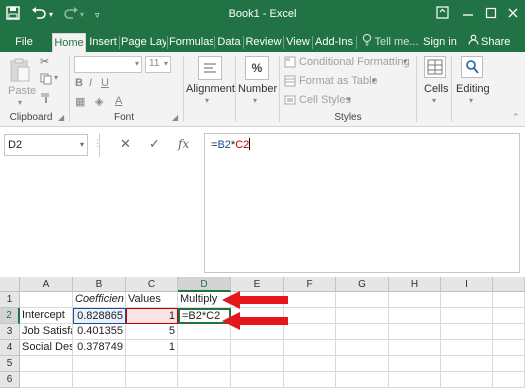  Describe the element at coordinates (467, 380) in the screenshot. I see `cell-i6` at that location.